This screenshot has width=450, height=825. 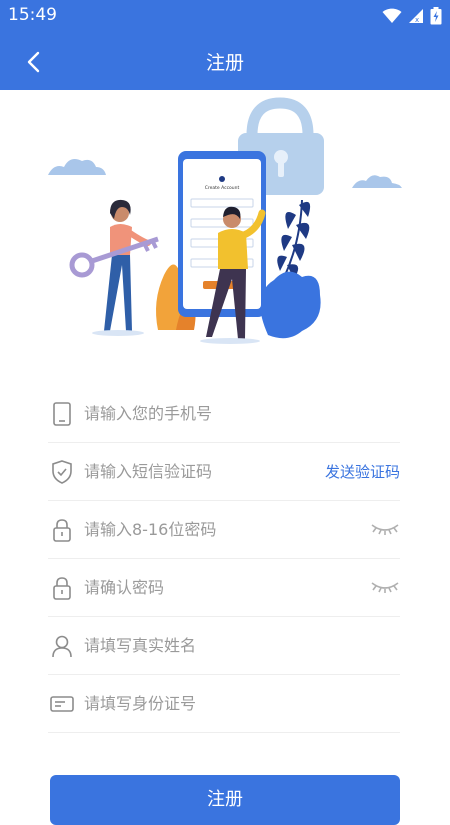 What do you see at coordinates (62, 646) in the screenshot?
I see `user-icon` at bounding box center [62, 646].